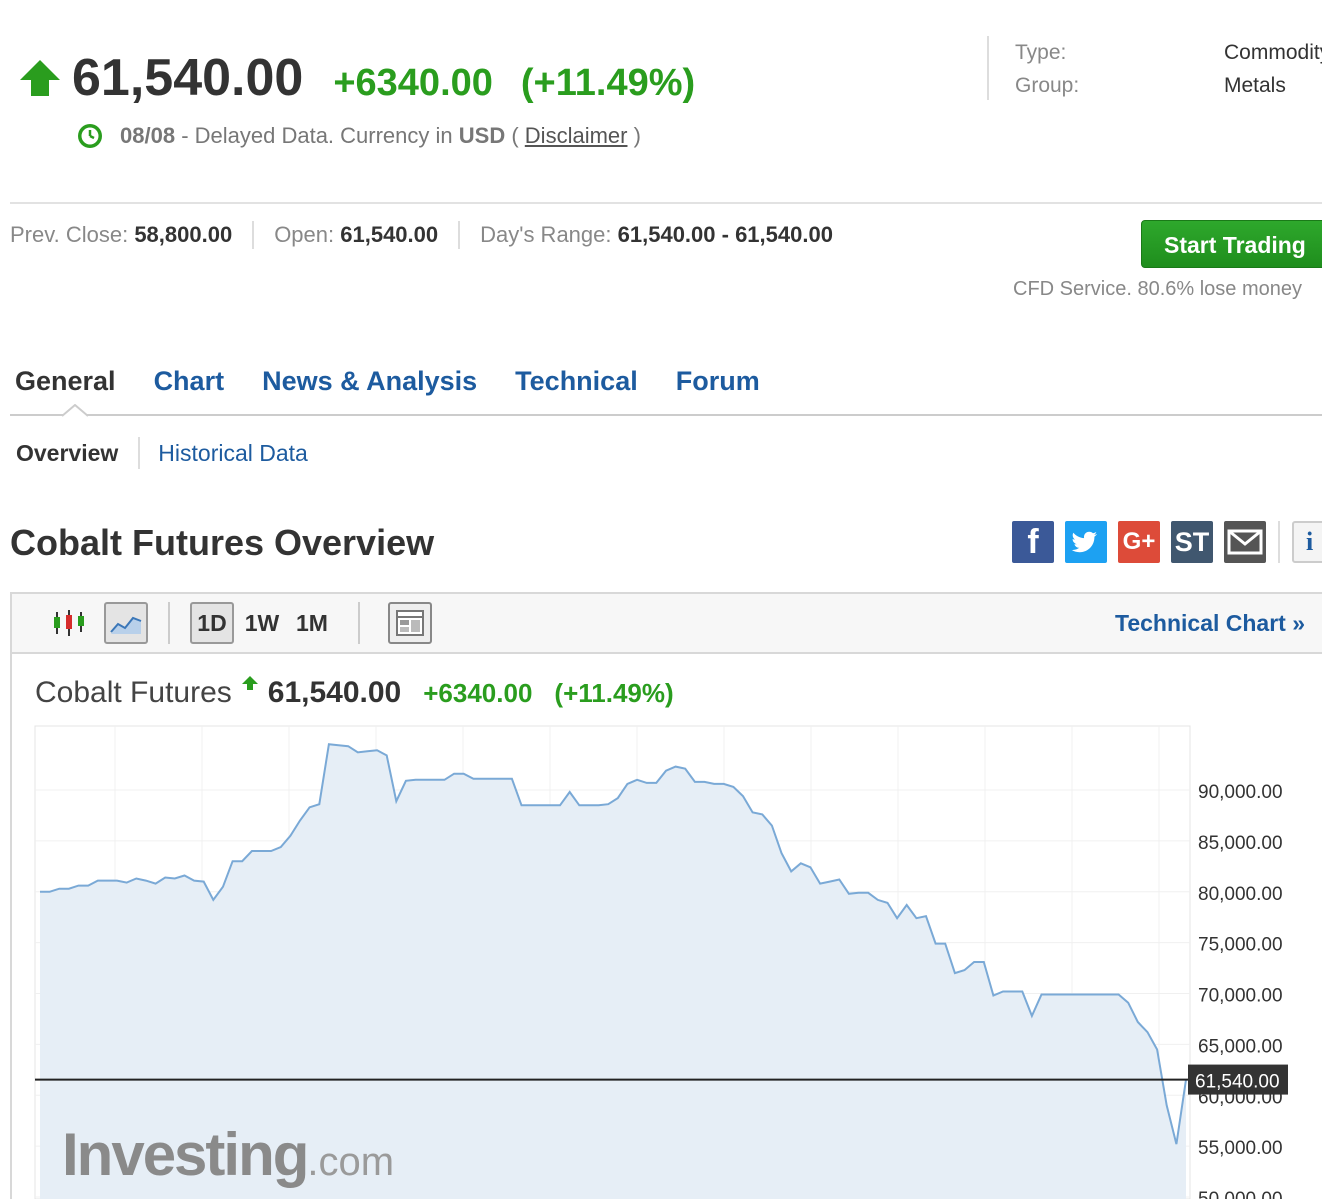 This screenshot has height=1199, width=1322. What do you see at coordinates (1240, 1046) in the screenshot?
I see `y-tick-label: 65,000.00` at bounding box center [1240, 1046].